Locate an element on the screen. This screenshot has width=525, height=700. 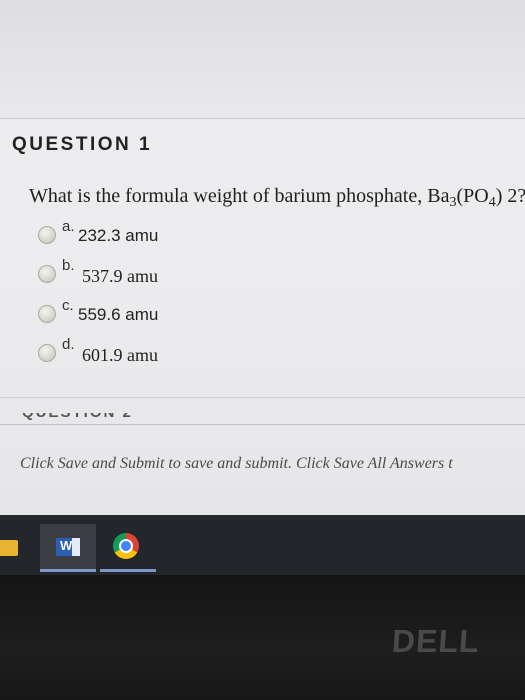
radio-button-a is located at coordinates (47, 235).